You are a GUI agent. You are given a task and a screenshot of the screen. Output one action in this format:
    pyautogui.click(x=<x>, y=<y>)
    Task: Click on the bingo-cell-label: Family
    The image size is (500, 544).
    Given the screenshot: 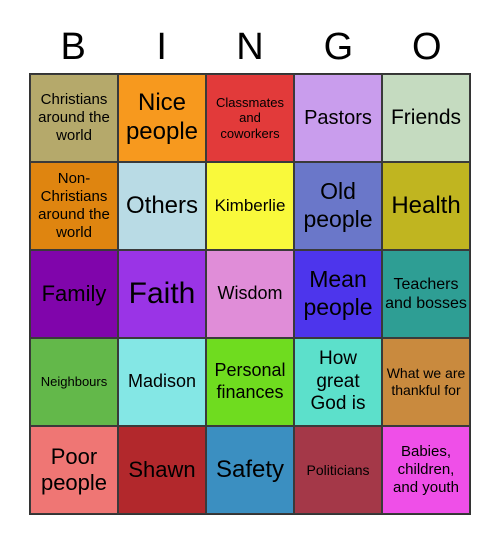 What is the action you would take?
    pyautogui.click(x=74, y=293)
    